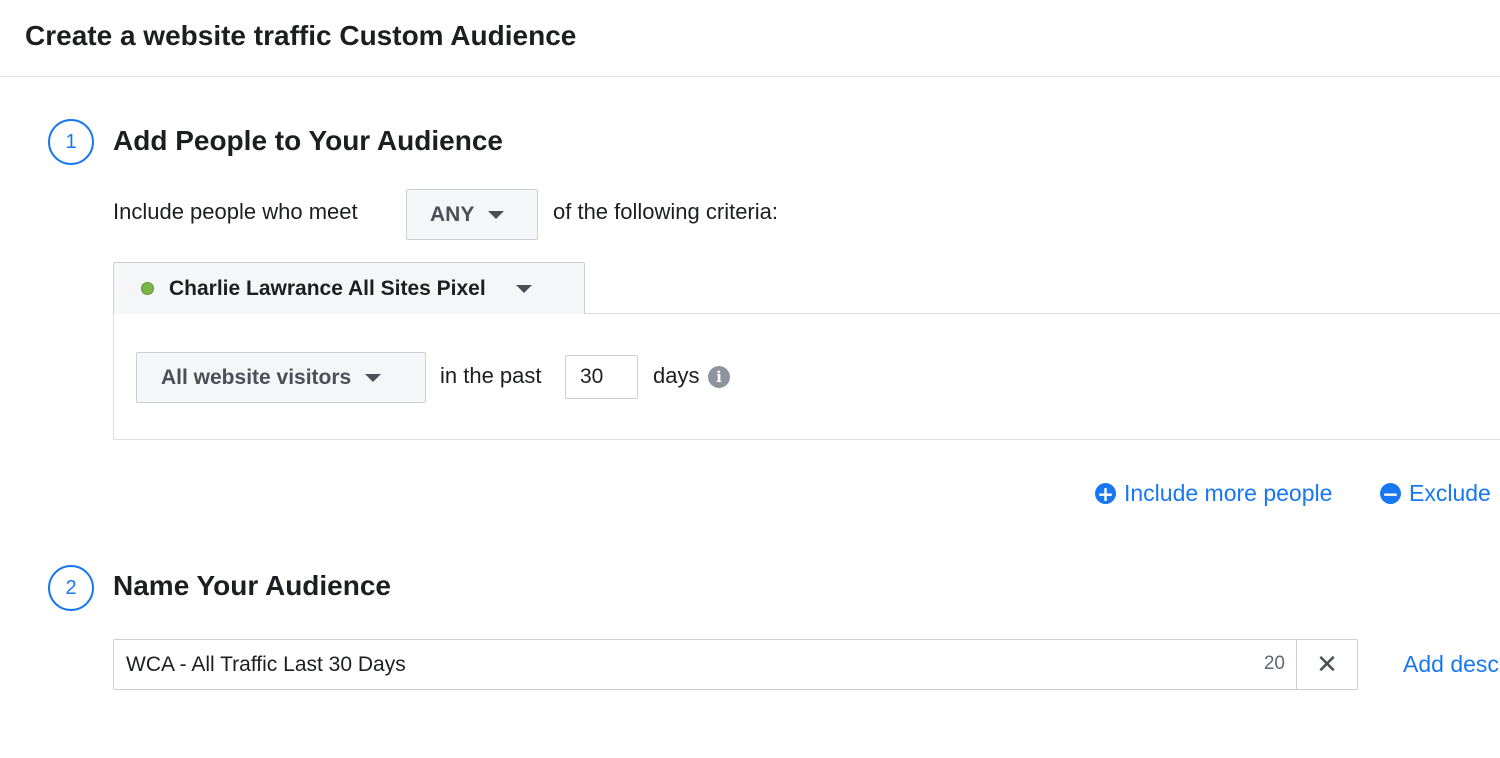 The width and height of the screenshot is (1500, 758). Describe the element at coordinates (1451, 664) in the screenshot. I see `add-description-link: Add desc` at that location.